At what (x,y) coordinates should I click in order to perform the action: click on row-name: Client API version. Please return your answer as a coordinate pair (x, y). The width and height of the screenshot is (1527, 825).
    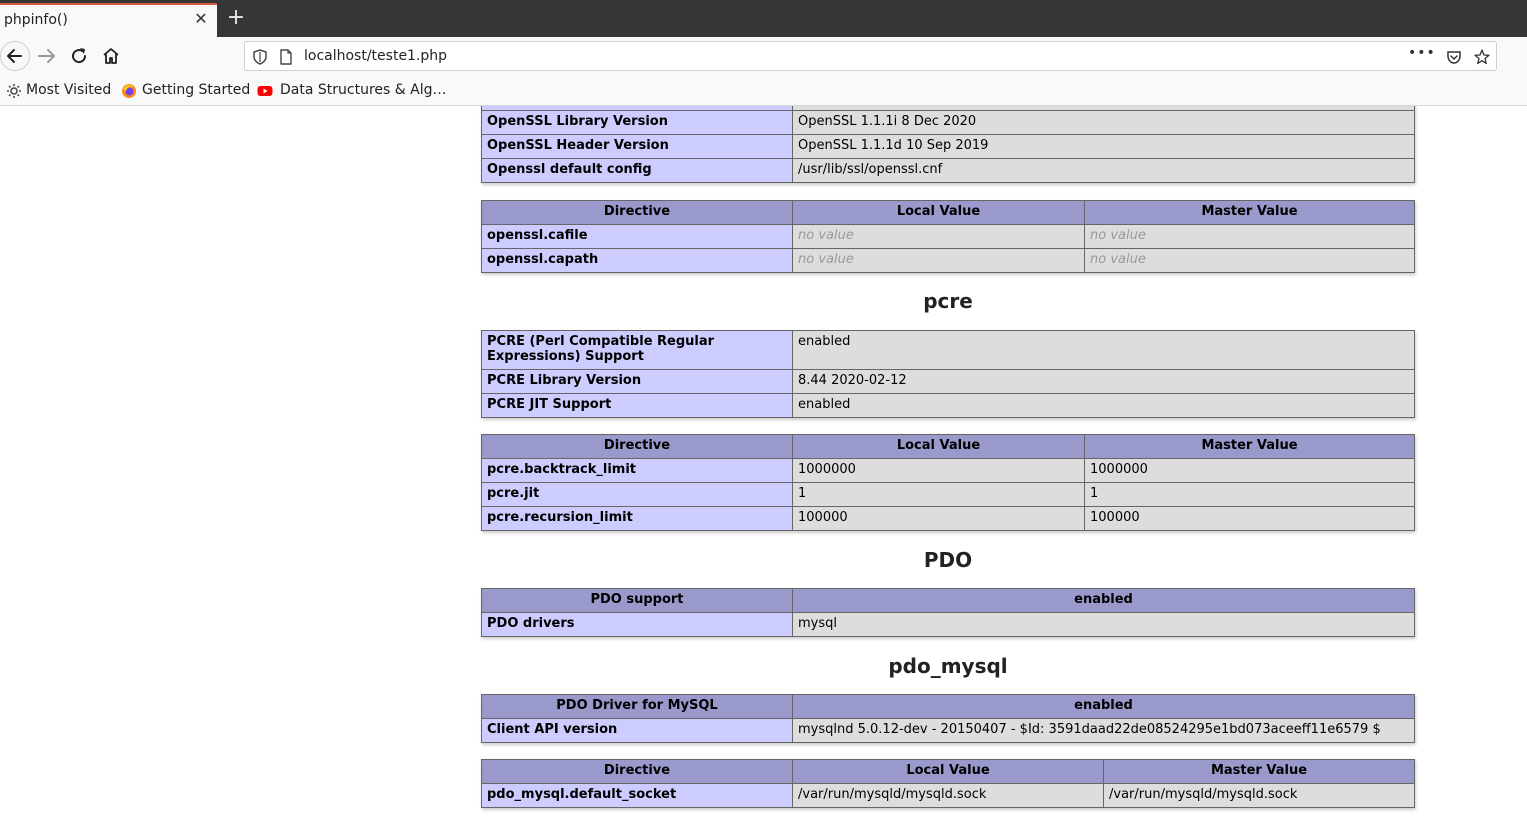
    Looking at the image, I should click on (637, 730).